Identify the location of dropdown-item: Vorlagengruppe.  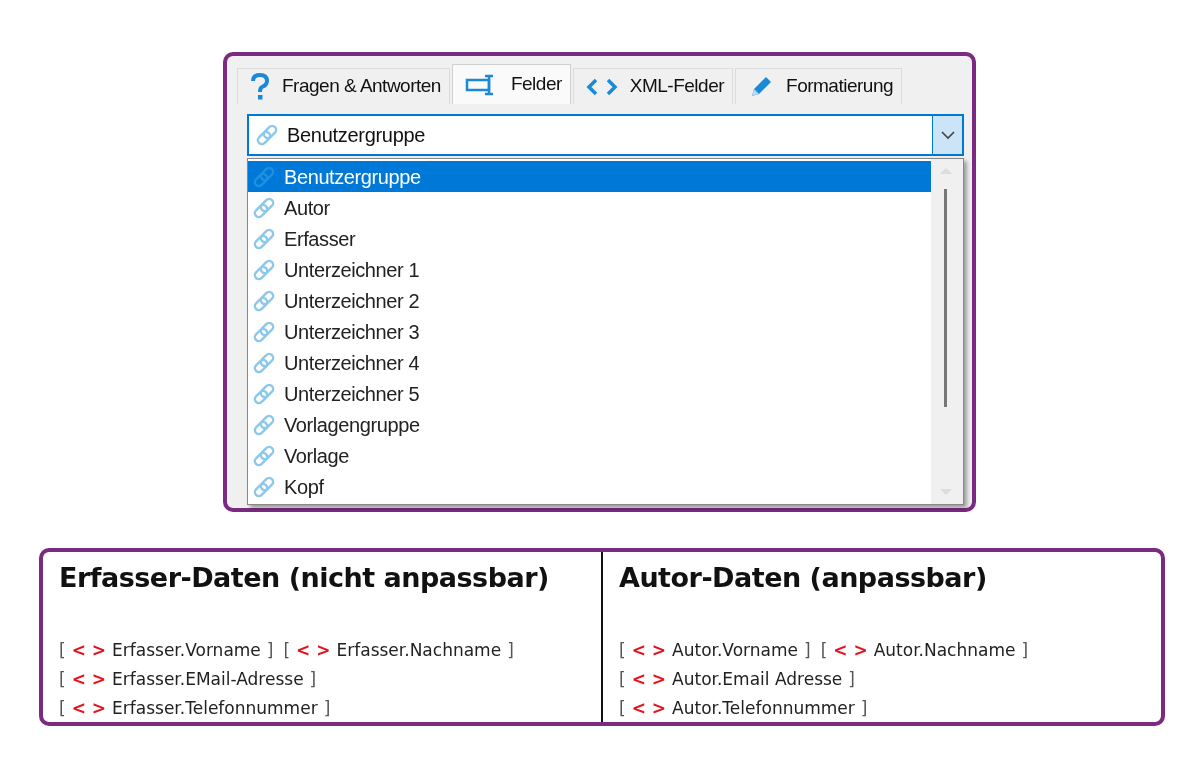
(589, 424).